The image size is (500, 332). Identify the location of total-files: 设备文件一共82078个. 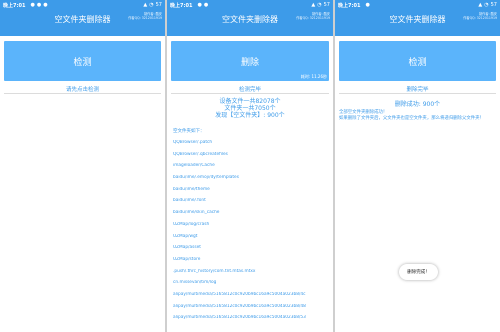
(250, 101).